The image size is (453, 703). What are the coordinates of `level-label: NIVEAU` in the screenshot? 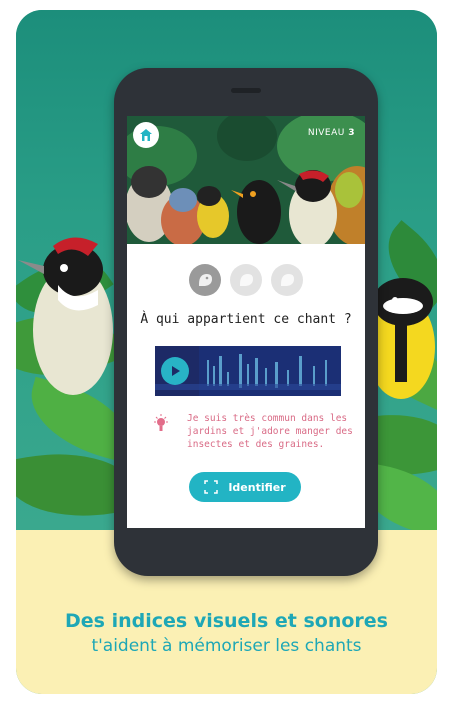 It's located at (326, 133).